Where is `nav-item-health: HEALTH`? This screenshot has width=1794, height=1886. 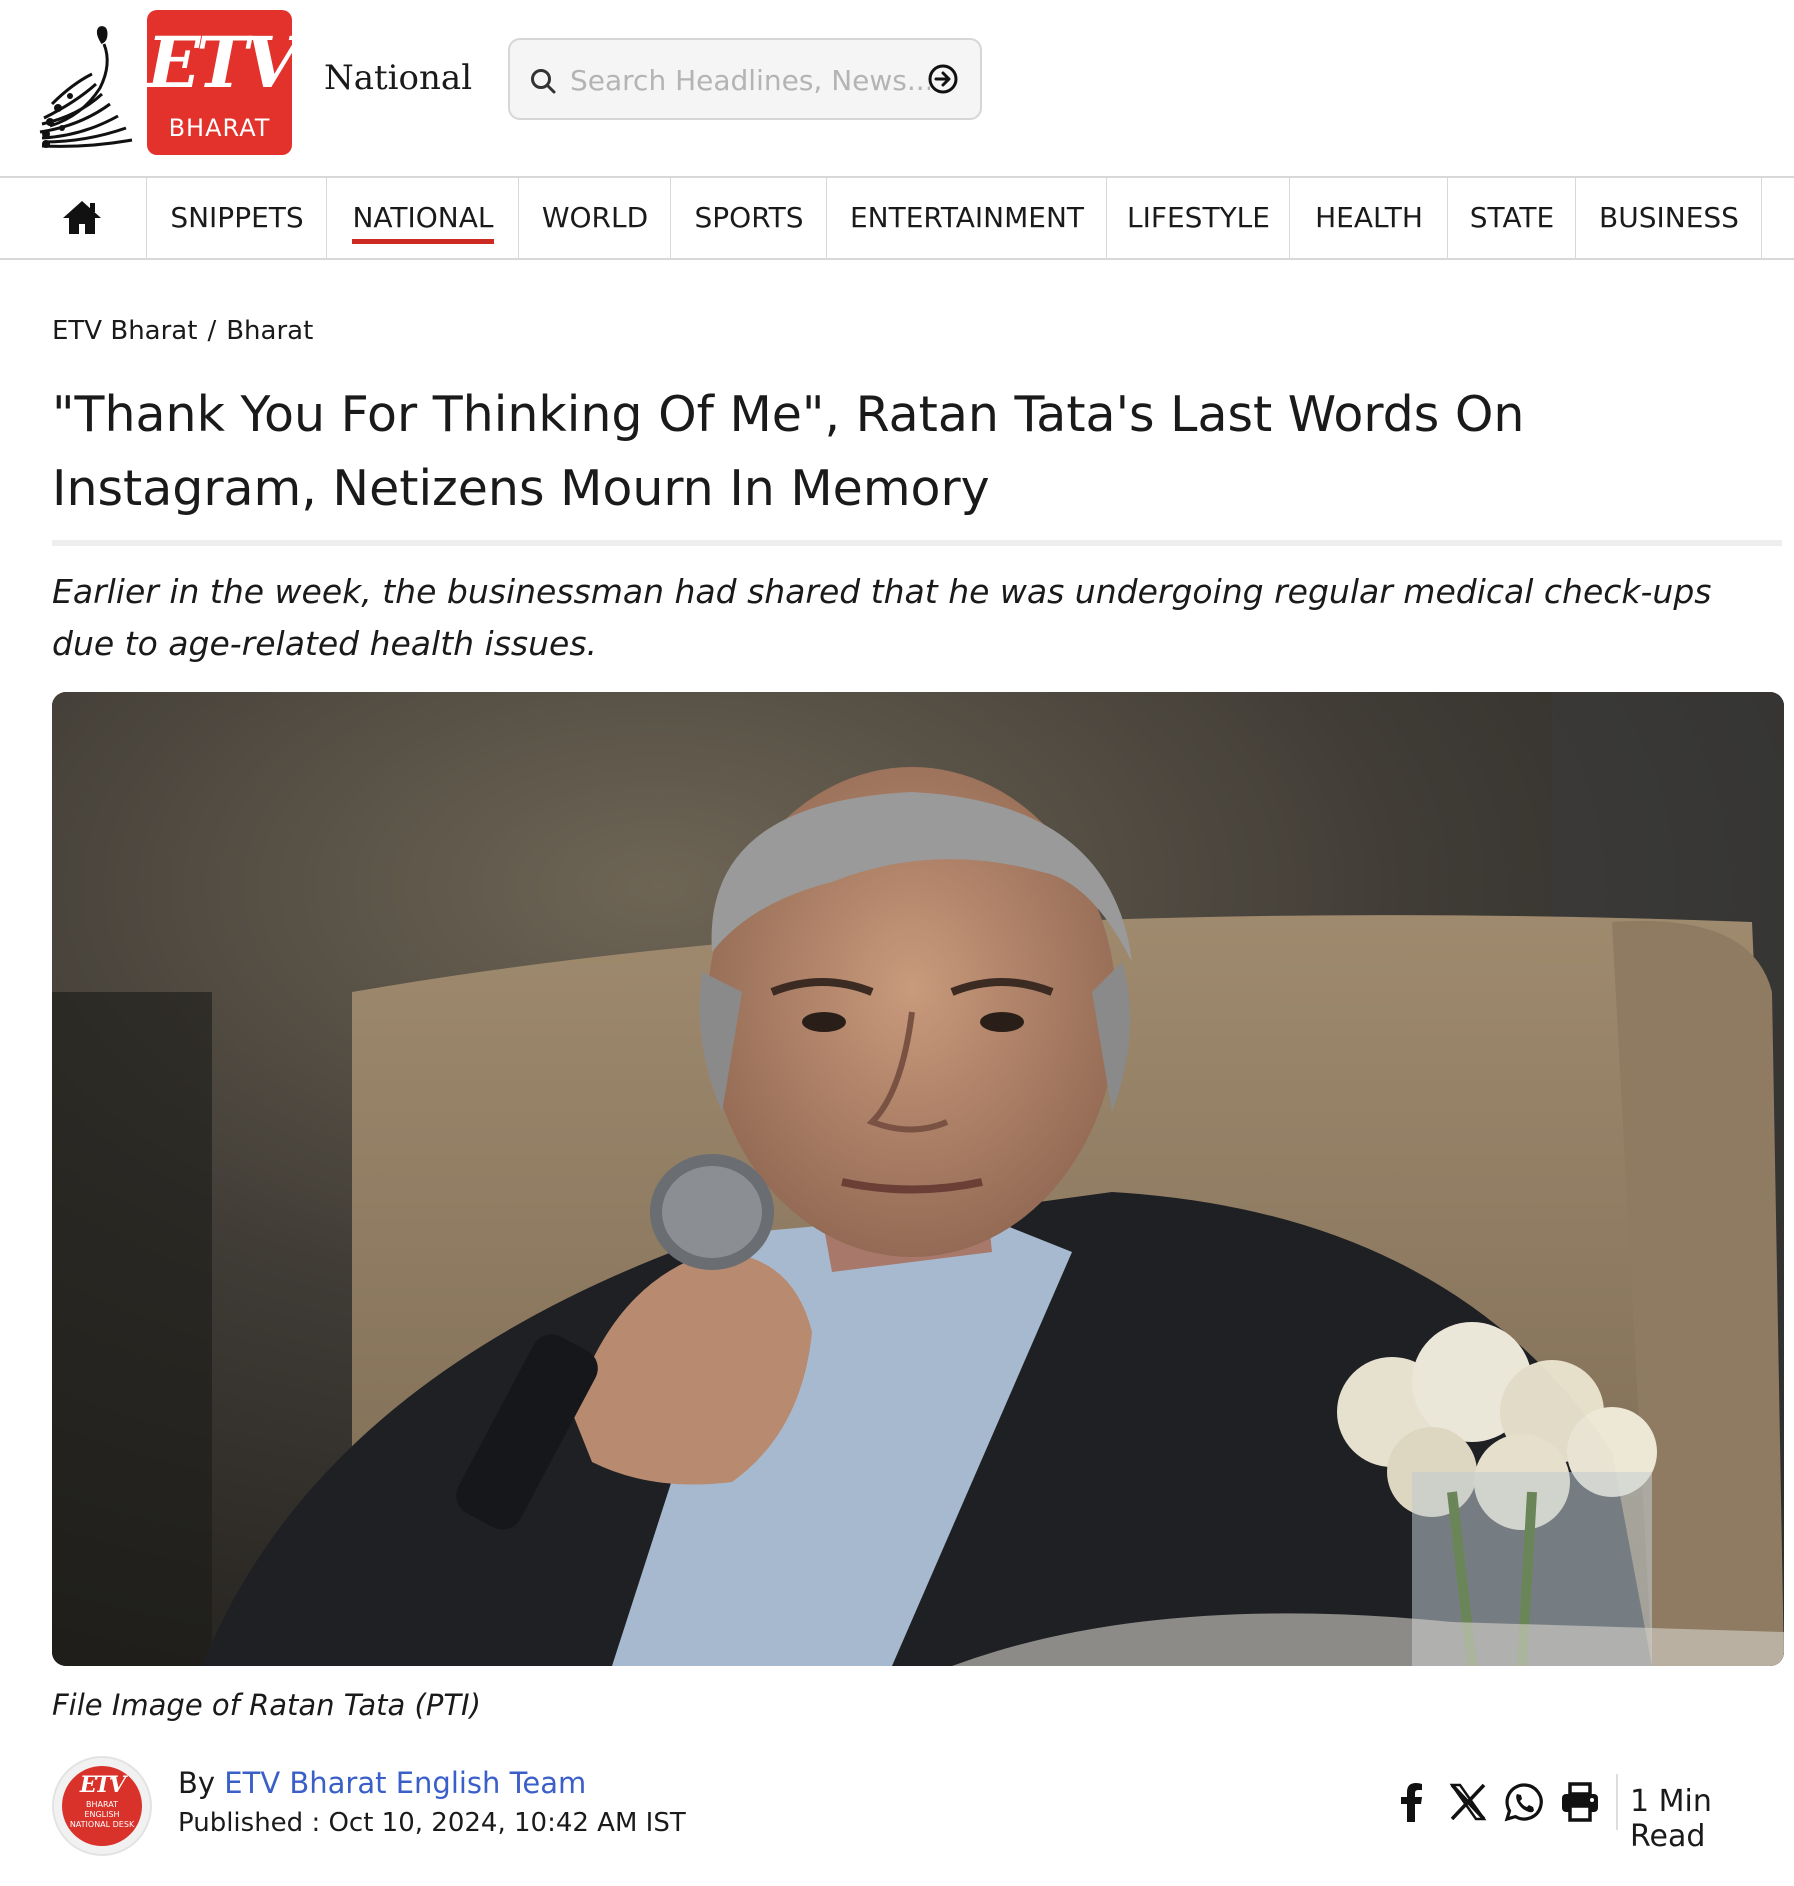
nav-item-health: HEALTH is located at coordinates (1368, 218).